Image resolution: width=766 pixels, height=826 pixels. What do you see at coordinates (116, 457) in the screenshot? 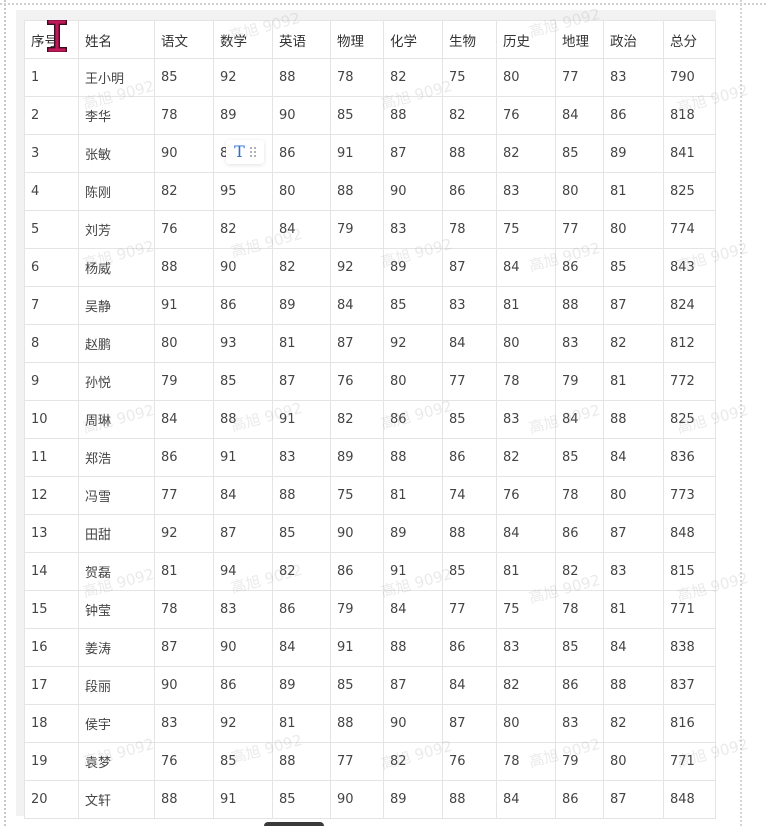
I see `table-cell: 郑浩` at bounding box center [116, 457].